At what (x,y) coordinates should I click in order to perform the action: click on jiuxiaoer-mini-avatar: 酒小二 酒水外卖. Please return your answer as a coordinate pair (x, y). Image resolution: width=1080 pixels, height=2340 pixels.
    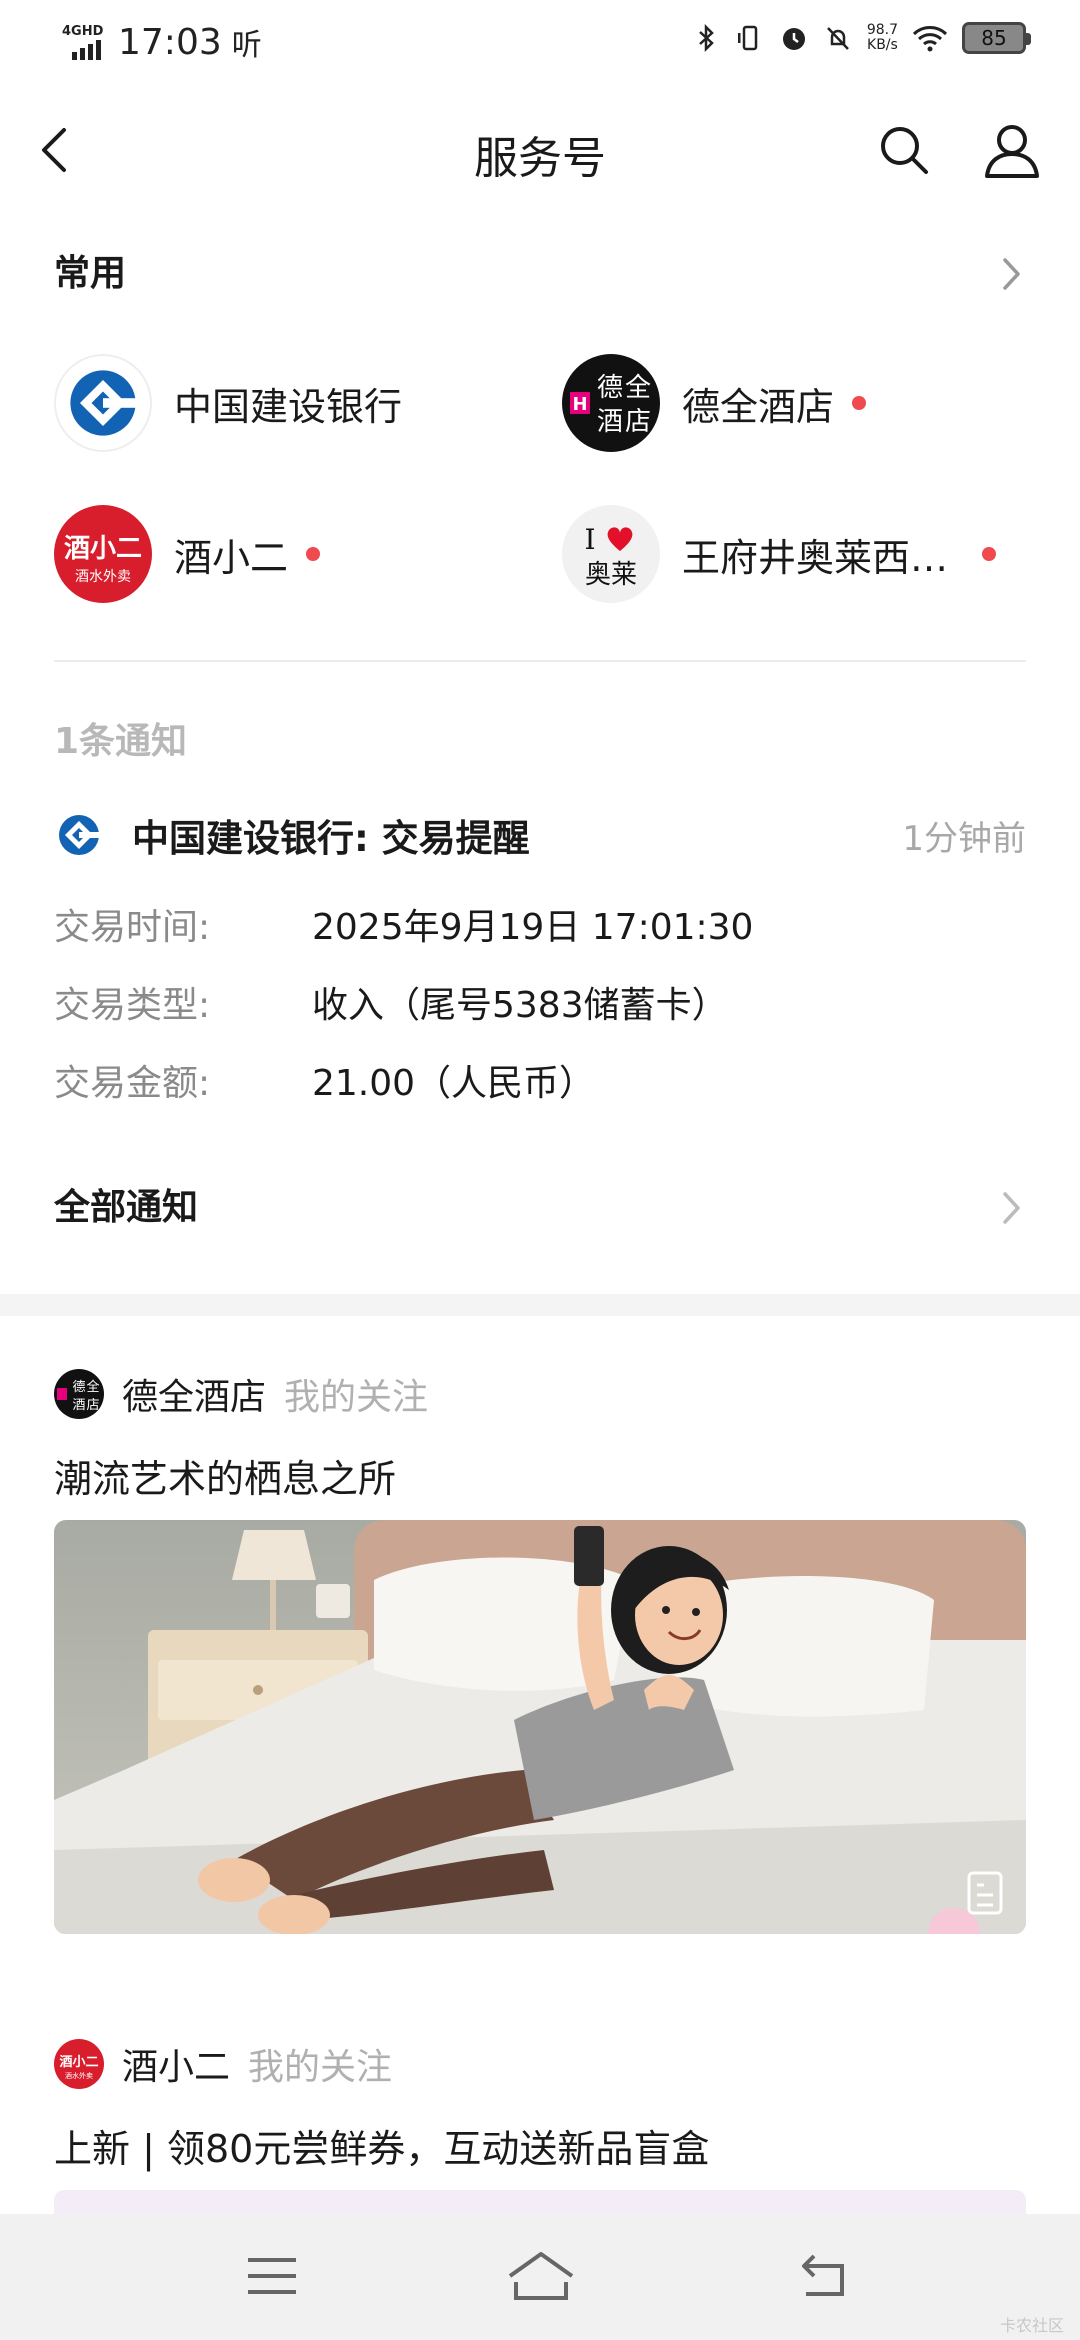
    Looking at the image, I should click on (79, 2064).